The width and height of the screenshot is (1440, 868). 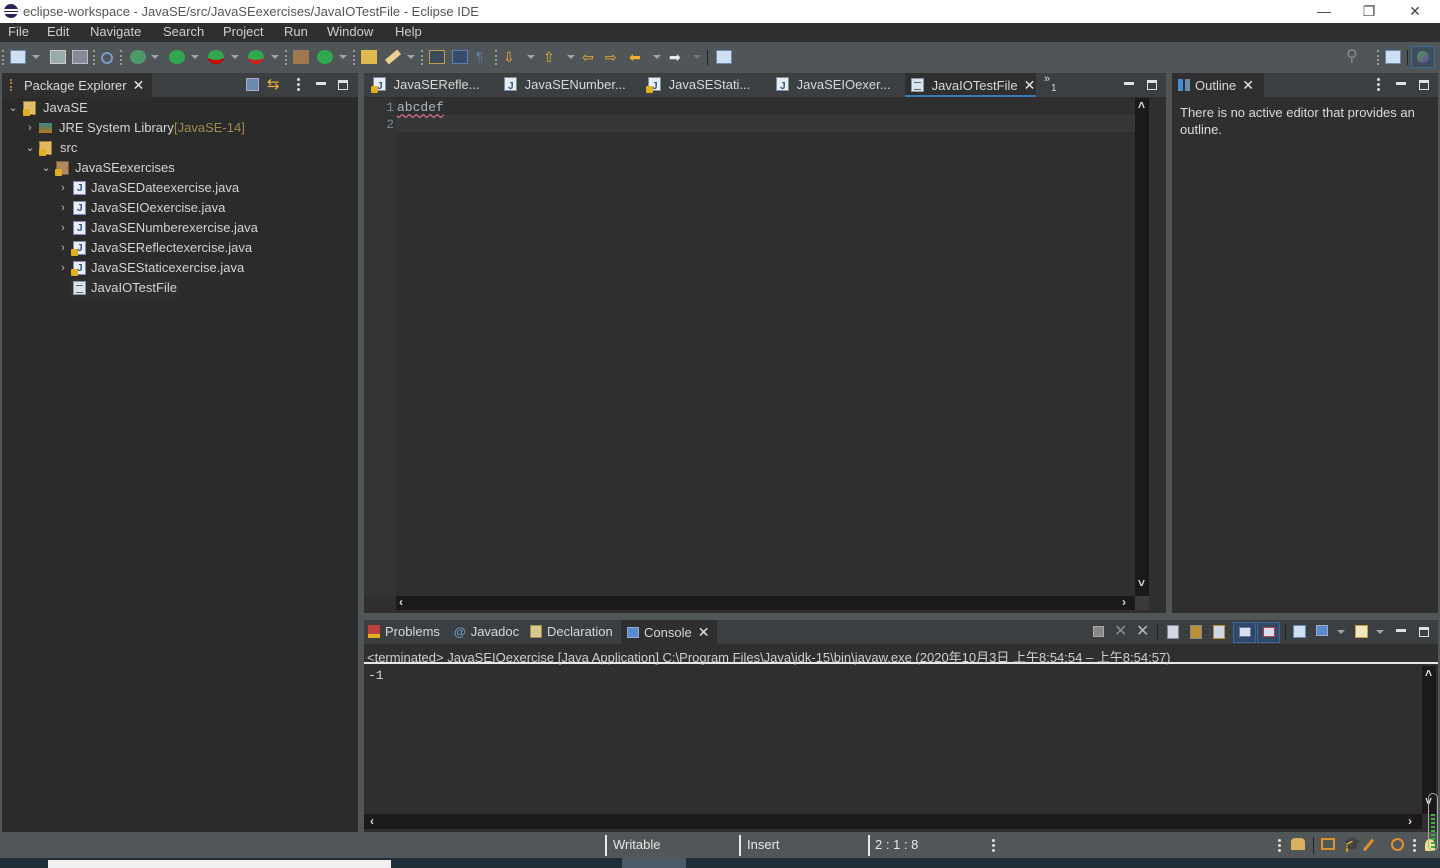 I want to click on next-annotation-dropdown-icon, so click(x=531, y=57).